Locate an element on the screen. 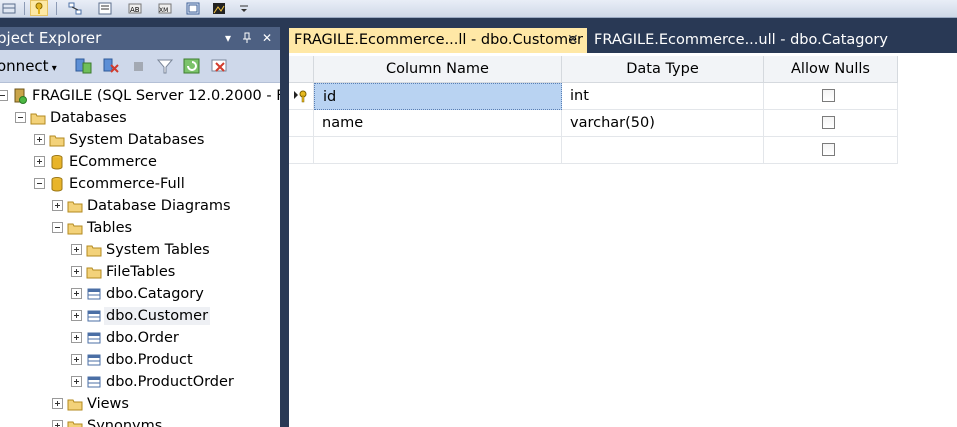 The width and height of the screenshot is (957, 427). tree-node-table-productorder: dbo.ProductOrder is located at coordinates (140, 382).